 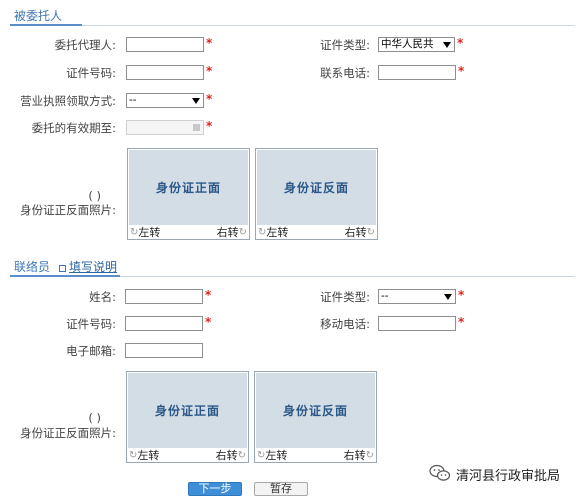 What do you see at coordinates (508, 476) in the screenshot?
I see `watermark-text: 清河县行政审批局` at bounding box center [508, 476].